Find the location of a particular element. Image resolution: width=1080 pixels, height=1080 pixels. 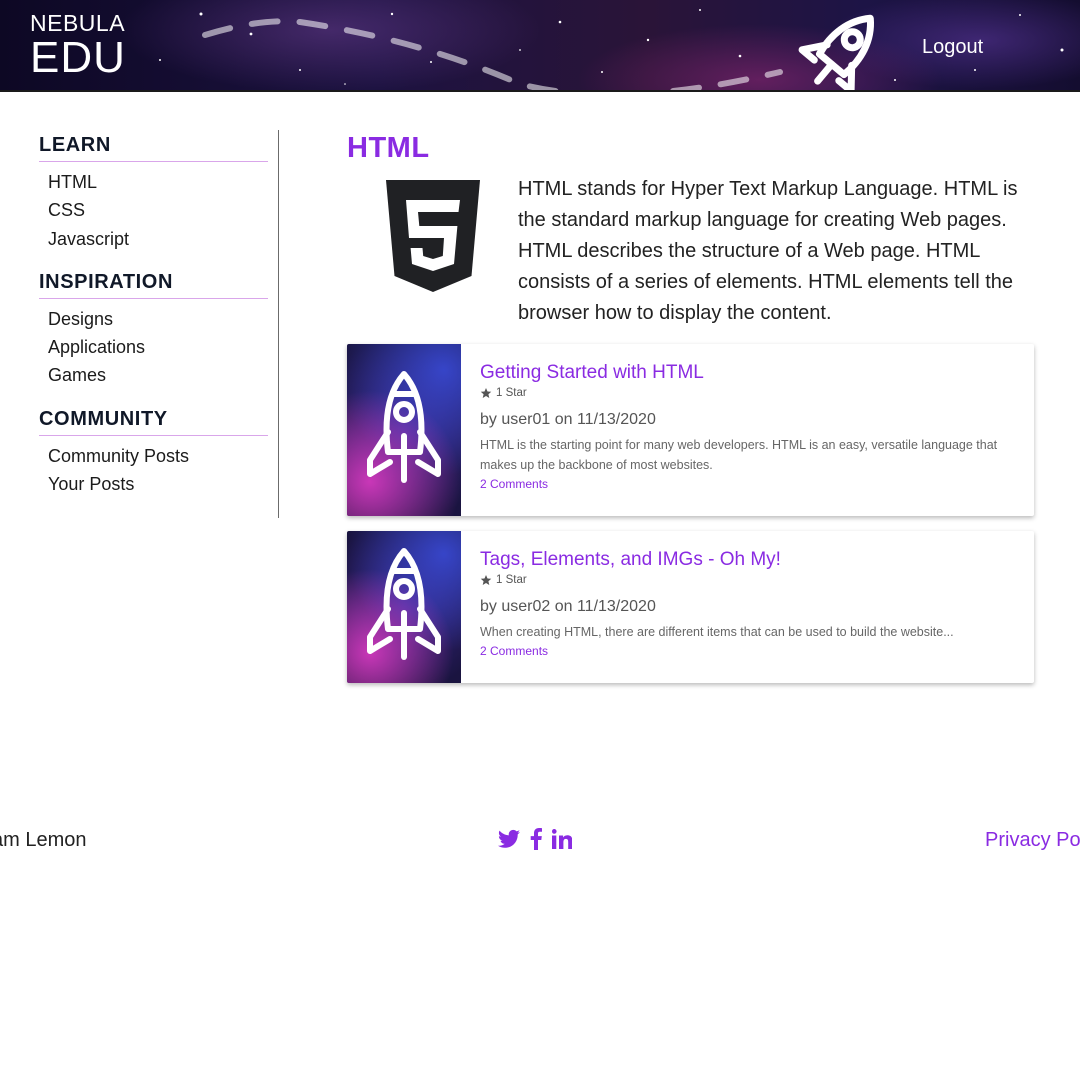

sidebar-heading-learn: LEARN is located at coordinates (153, 146).